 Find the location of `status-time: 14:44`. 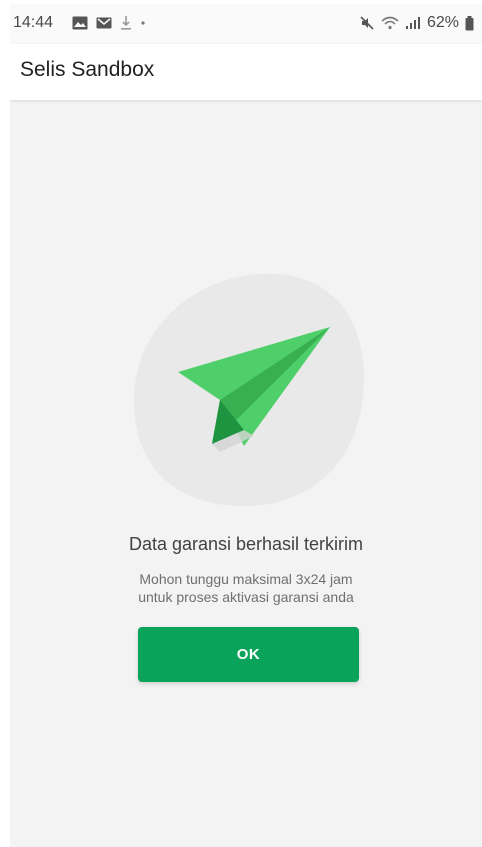

status-time: 14:44 is located at coordinates (33, 22).